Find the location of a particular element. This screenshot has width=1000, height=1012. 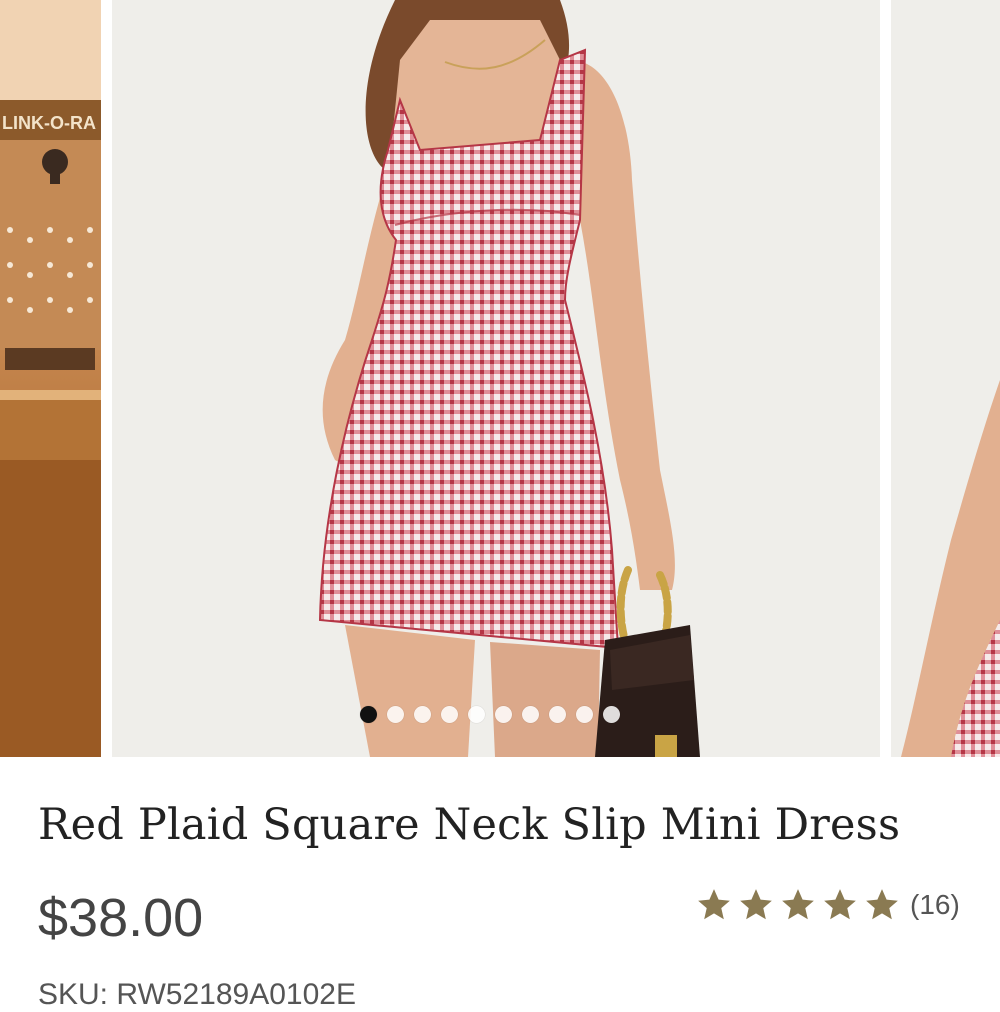

next-image-art is located at coordinates (945, 378).